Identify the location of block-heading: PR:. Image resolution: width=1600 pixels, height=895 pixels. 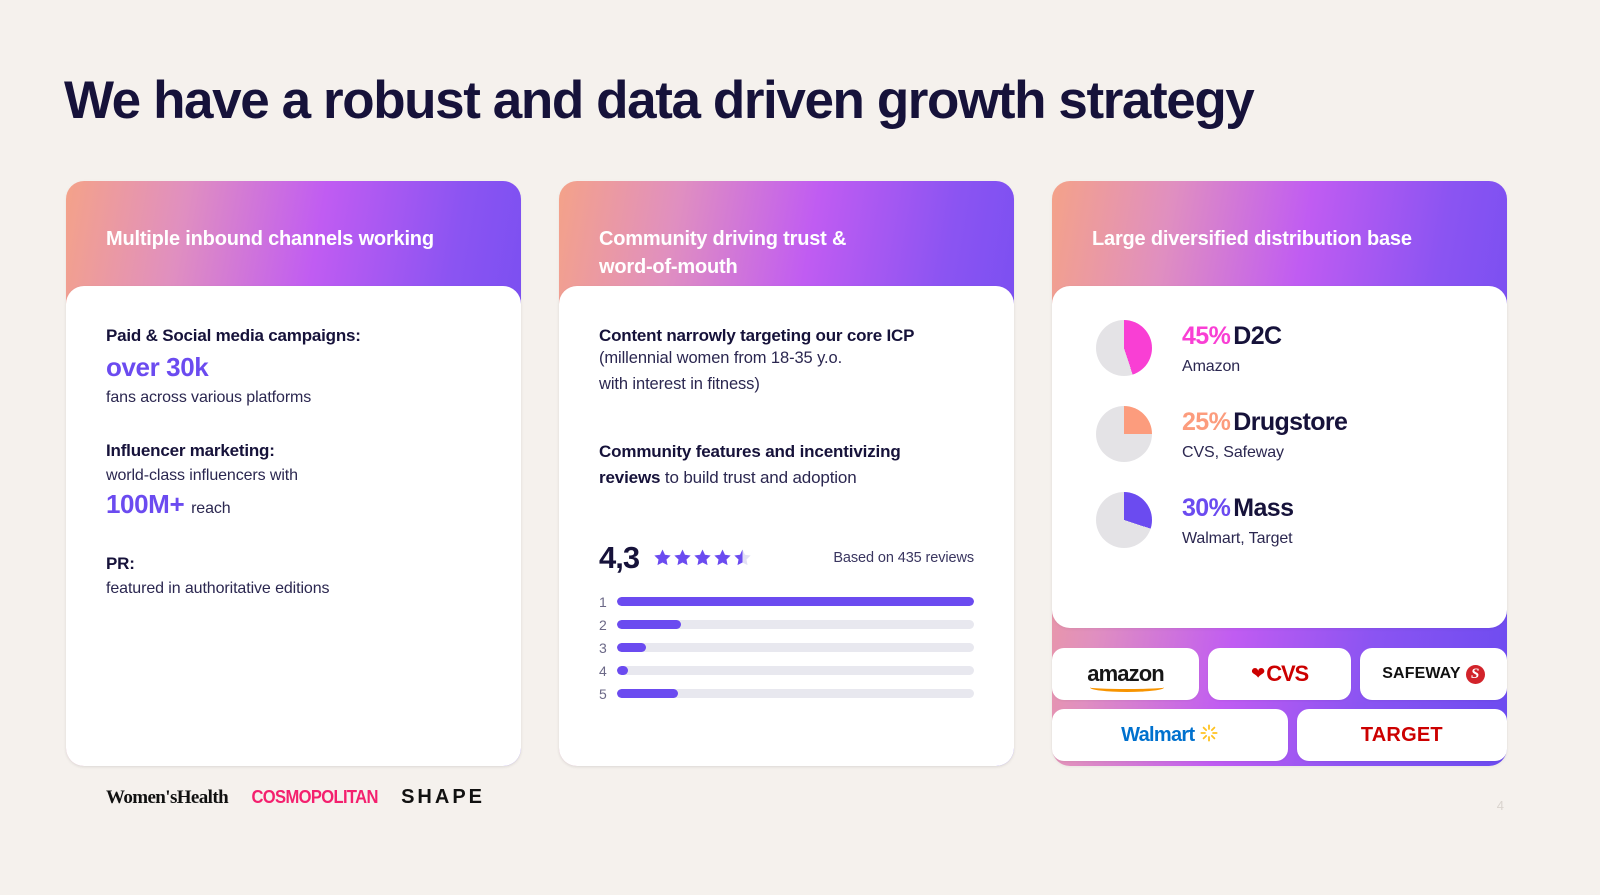
(120, 563).